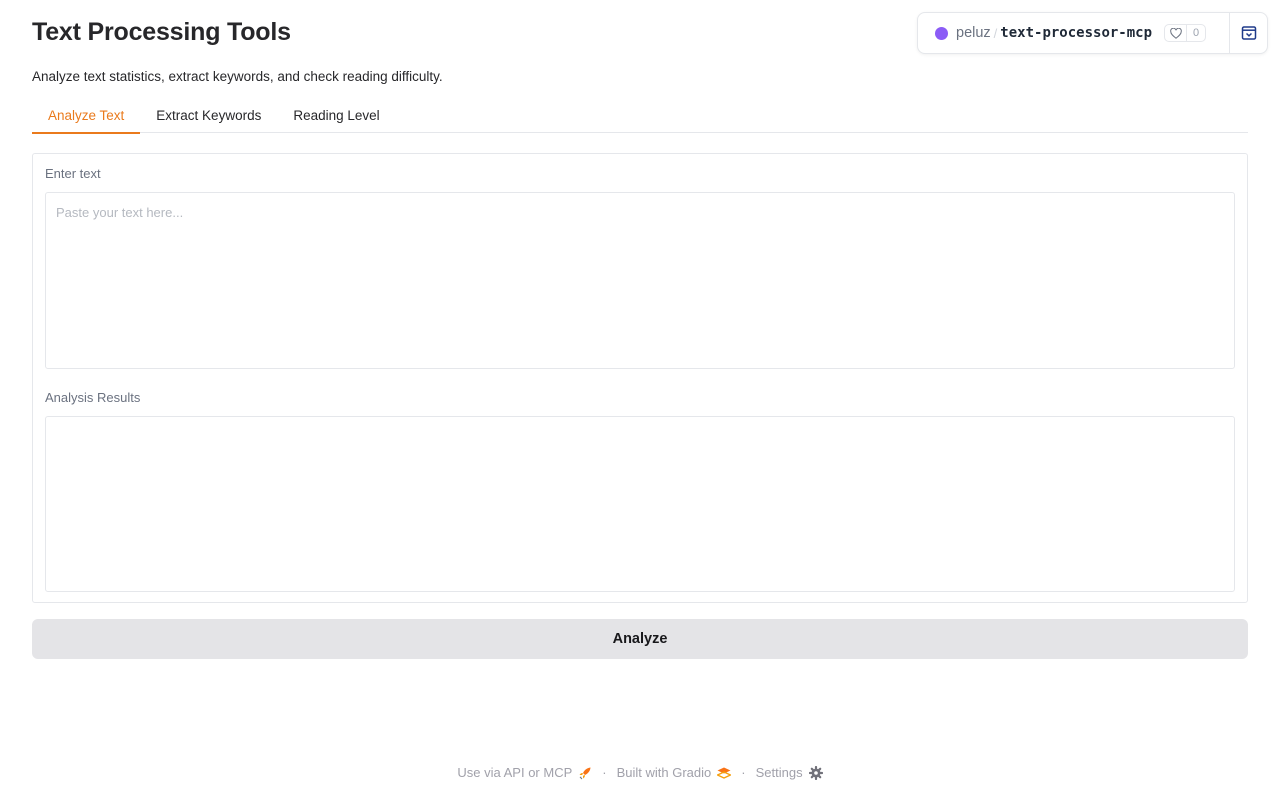 The image size is (1280, 800). I want to click on gradio-link-label: Built with Gradio, so click(664, 772).